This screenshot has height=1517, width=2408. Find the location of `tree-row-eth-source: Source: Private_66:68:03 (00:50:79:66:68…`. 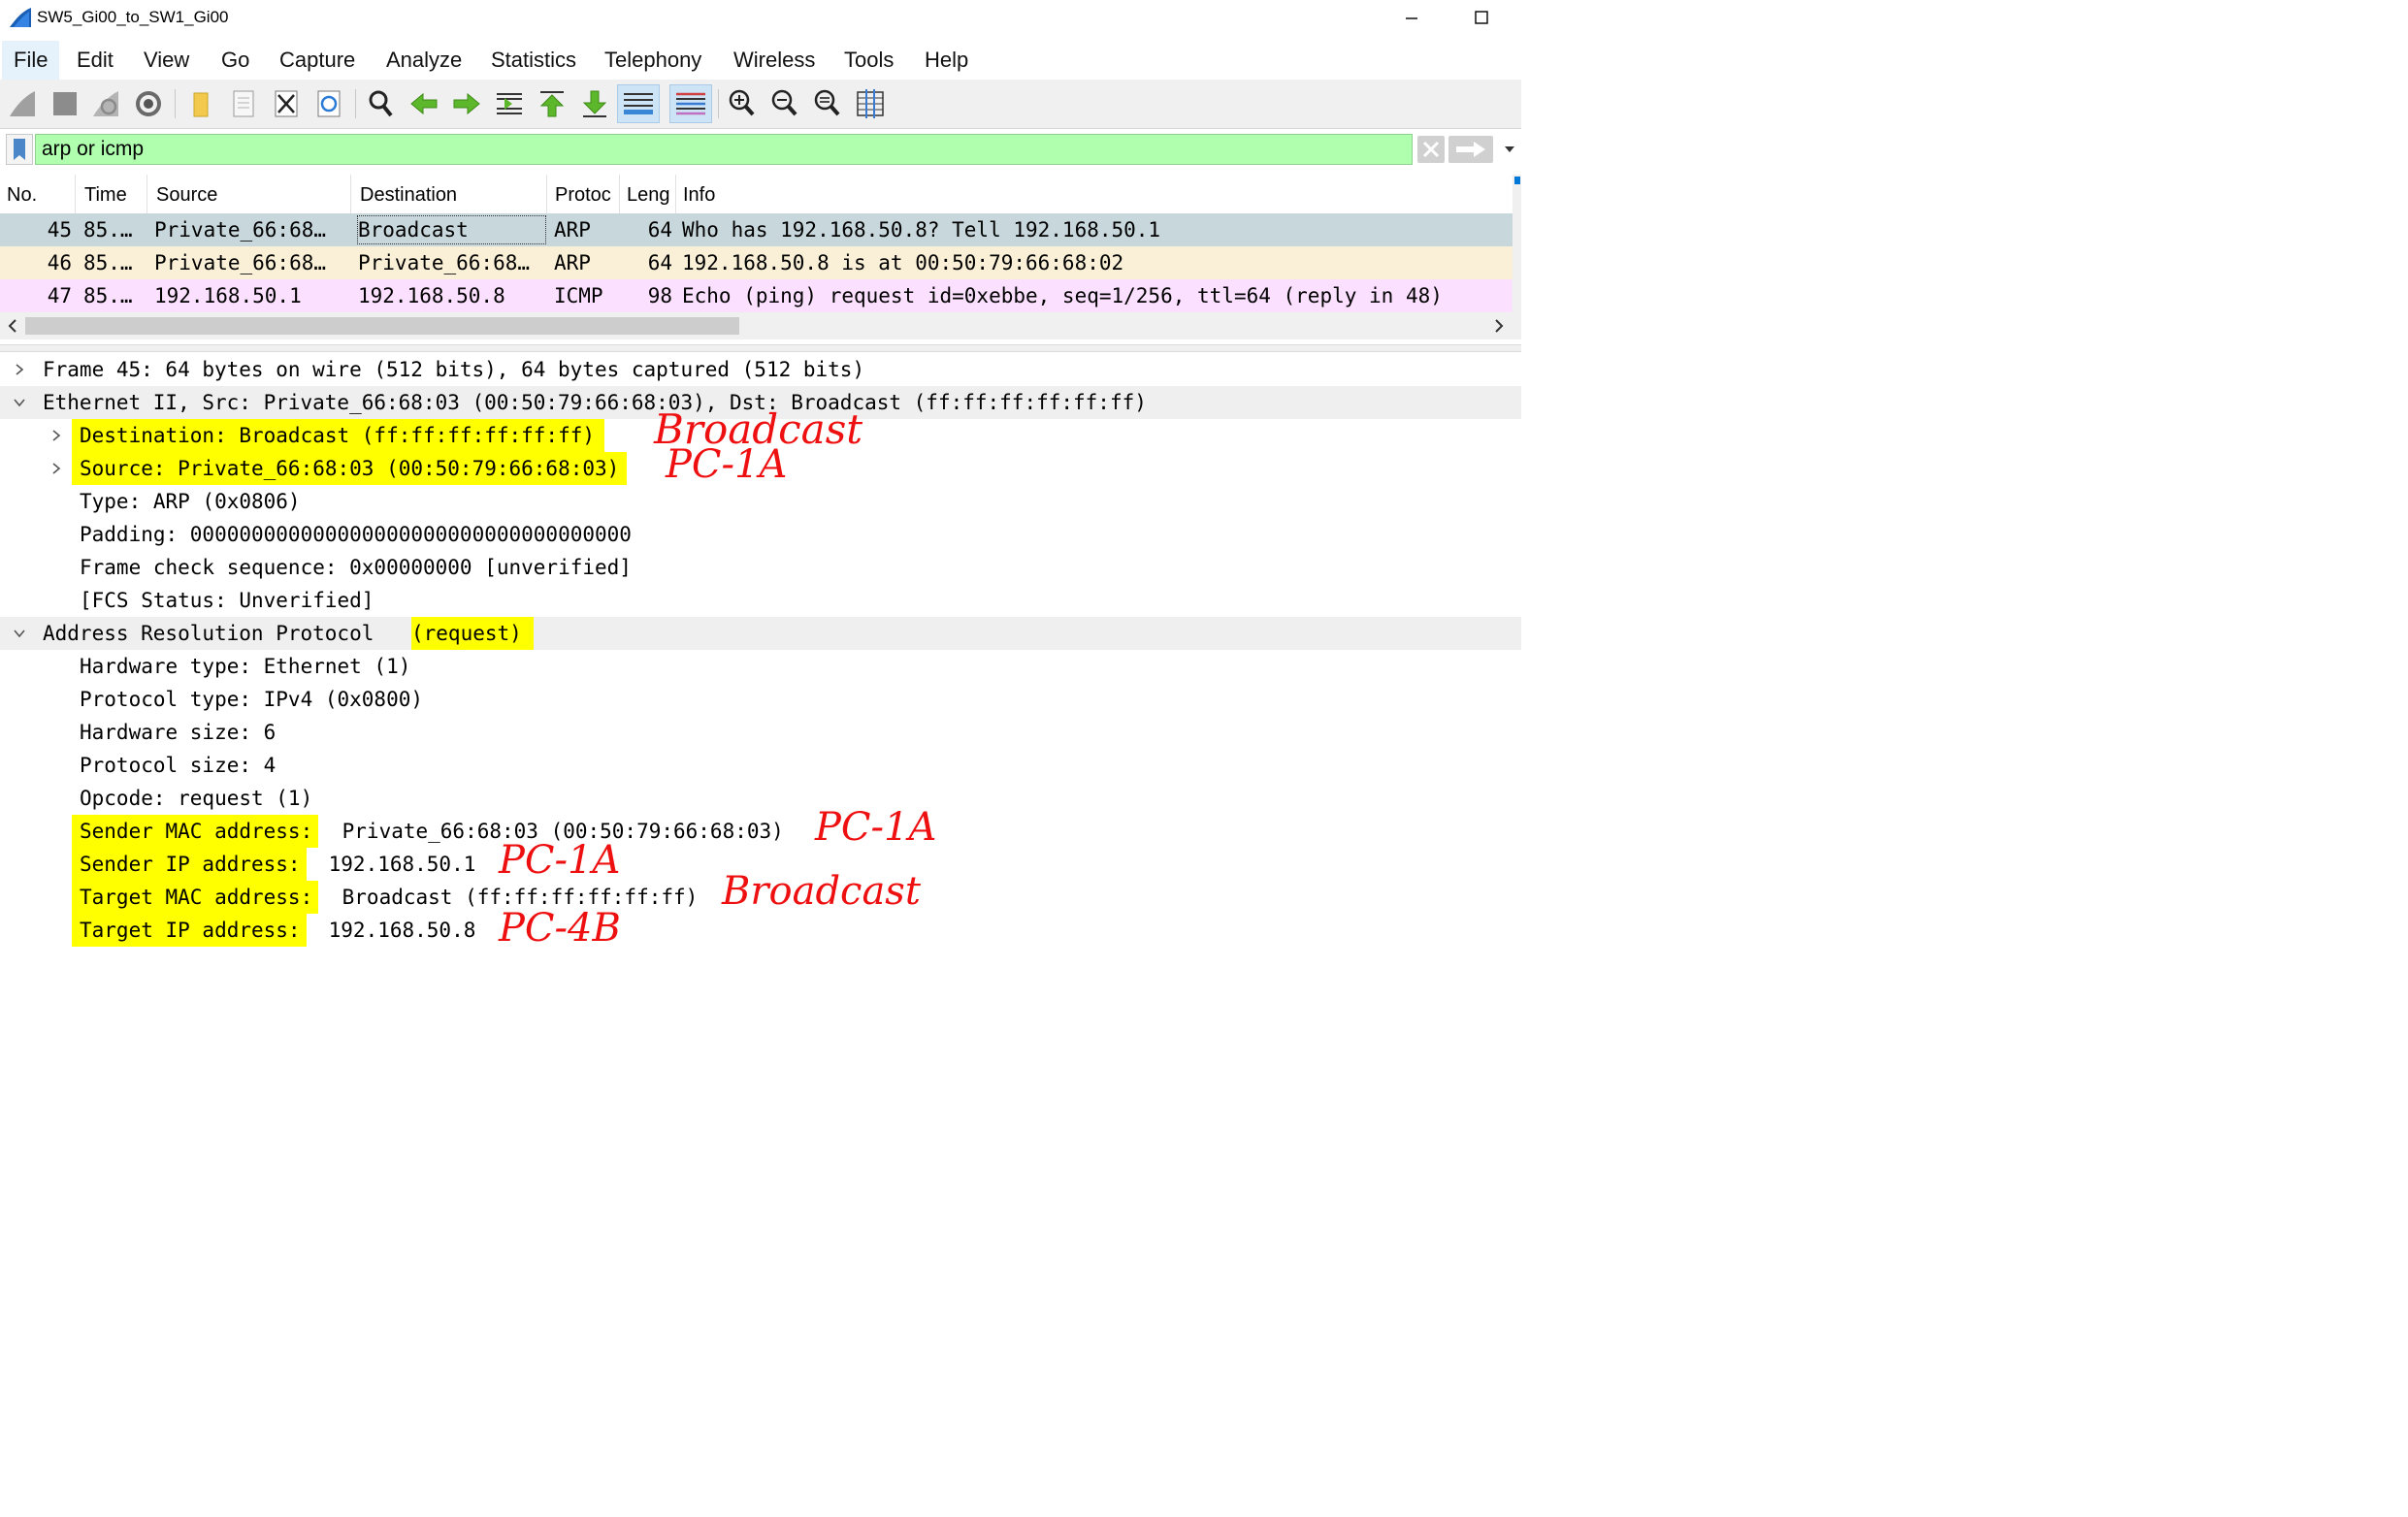

tree-row-eth-source: Source: Private_66:68:03 (00:50:79:66:68… is located at coordinates (760, 464).